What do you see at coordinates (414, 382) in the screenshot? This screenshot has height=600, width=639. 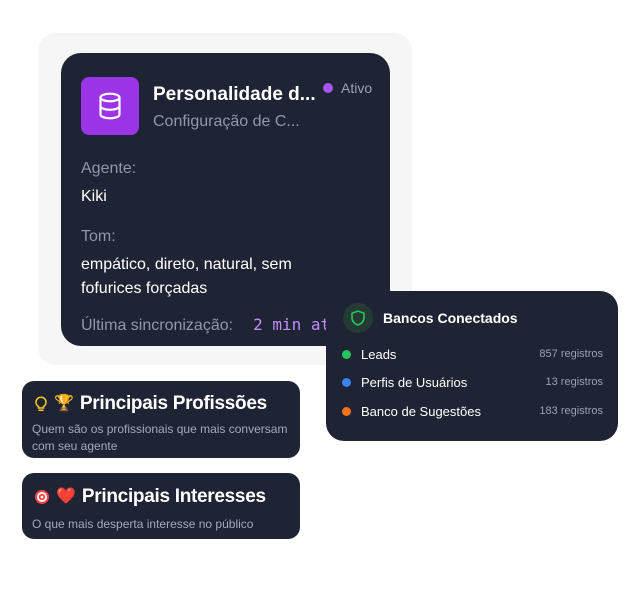 I see `bank-name: Perfis de Usuários` at bounding box center [414, 382].